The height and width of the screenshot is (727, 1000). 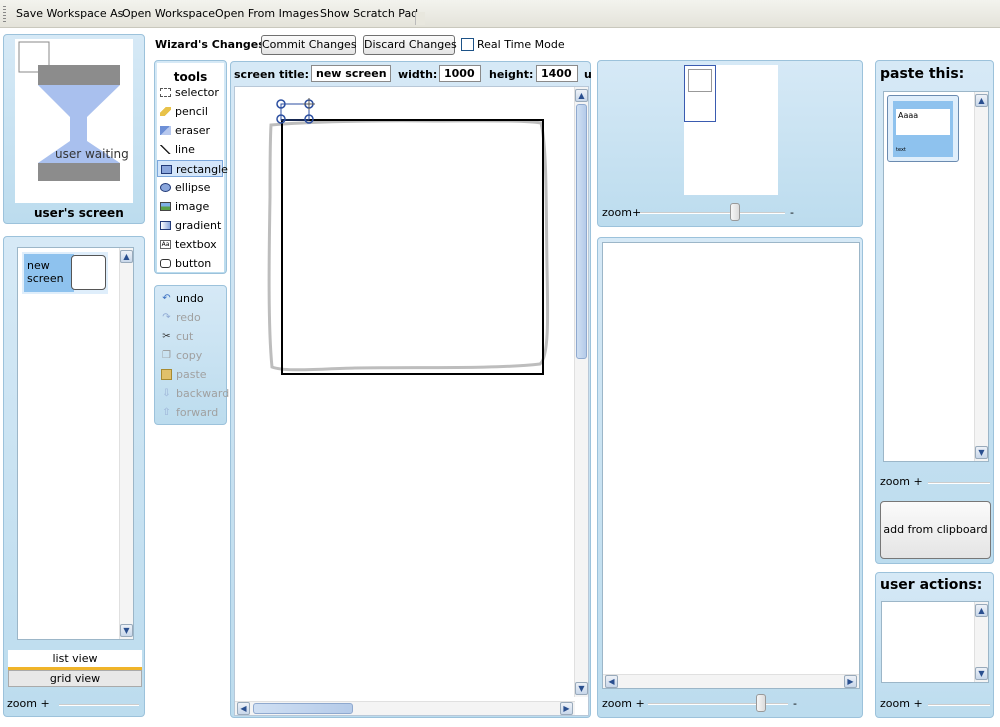 I want to click on paste-item-thumbnail: Aaaa text, so click(x=923, y=129).